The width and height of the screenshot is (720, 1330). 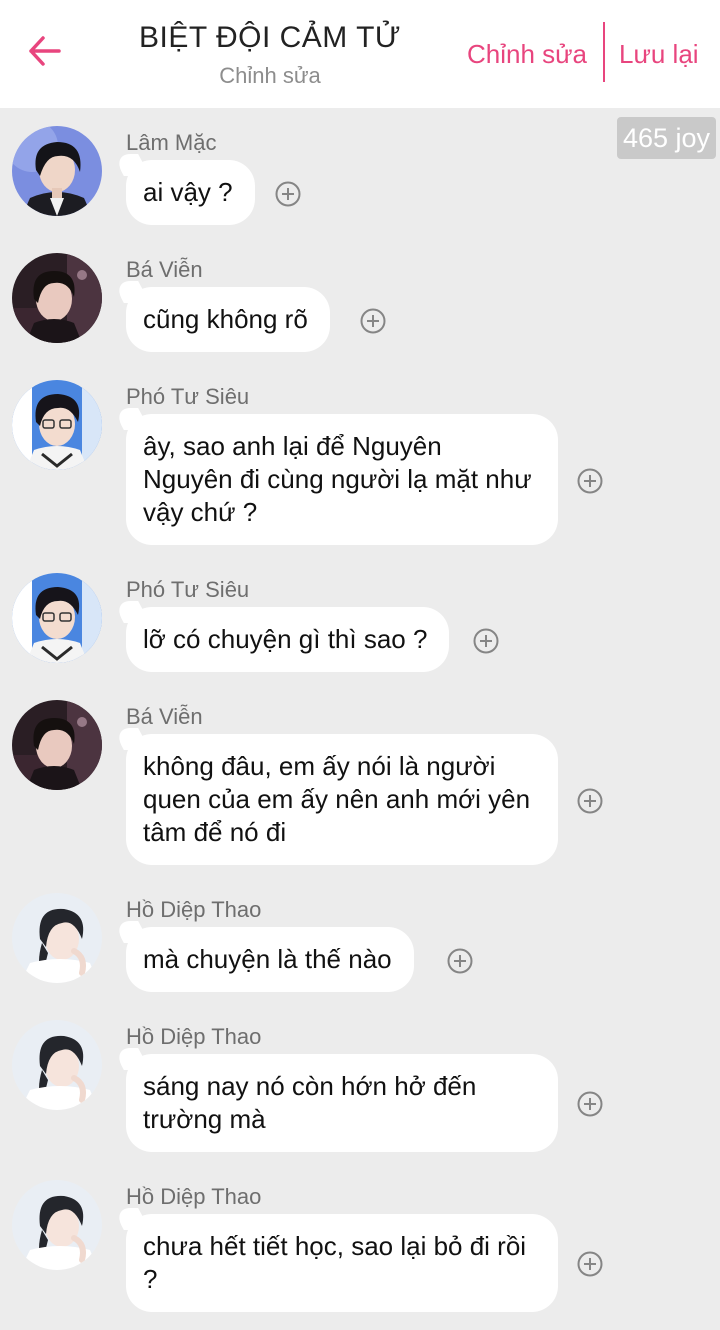 What do you see at coordinates (190, 192) in the screenshot?
I see `message-bubble: ai vậy ?` at bounding box center [190, 192].